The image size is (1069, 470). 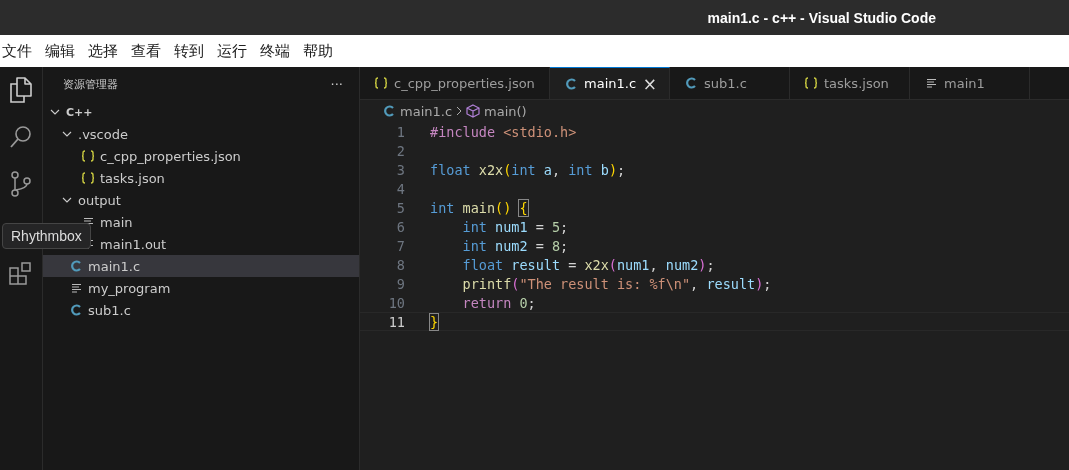 What do you see at coordinates (400, 264) in the screenshot?
I see `line-number: 8` at bounding box center [400, 264].